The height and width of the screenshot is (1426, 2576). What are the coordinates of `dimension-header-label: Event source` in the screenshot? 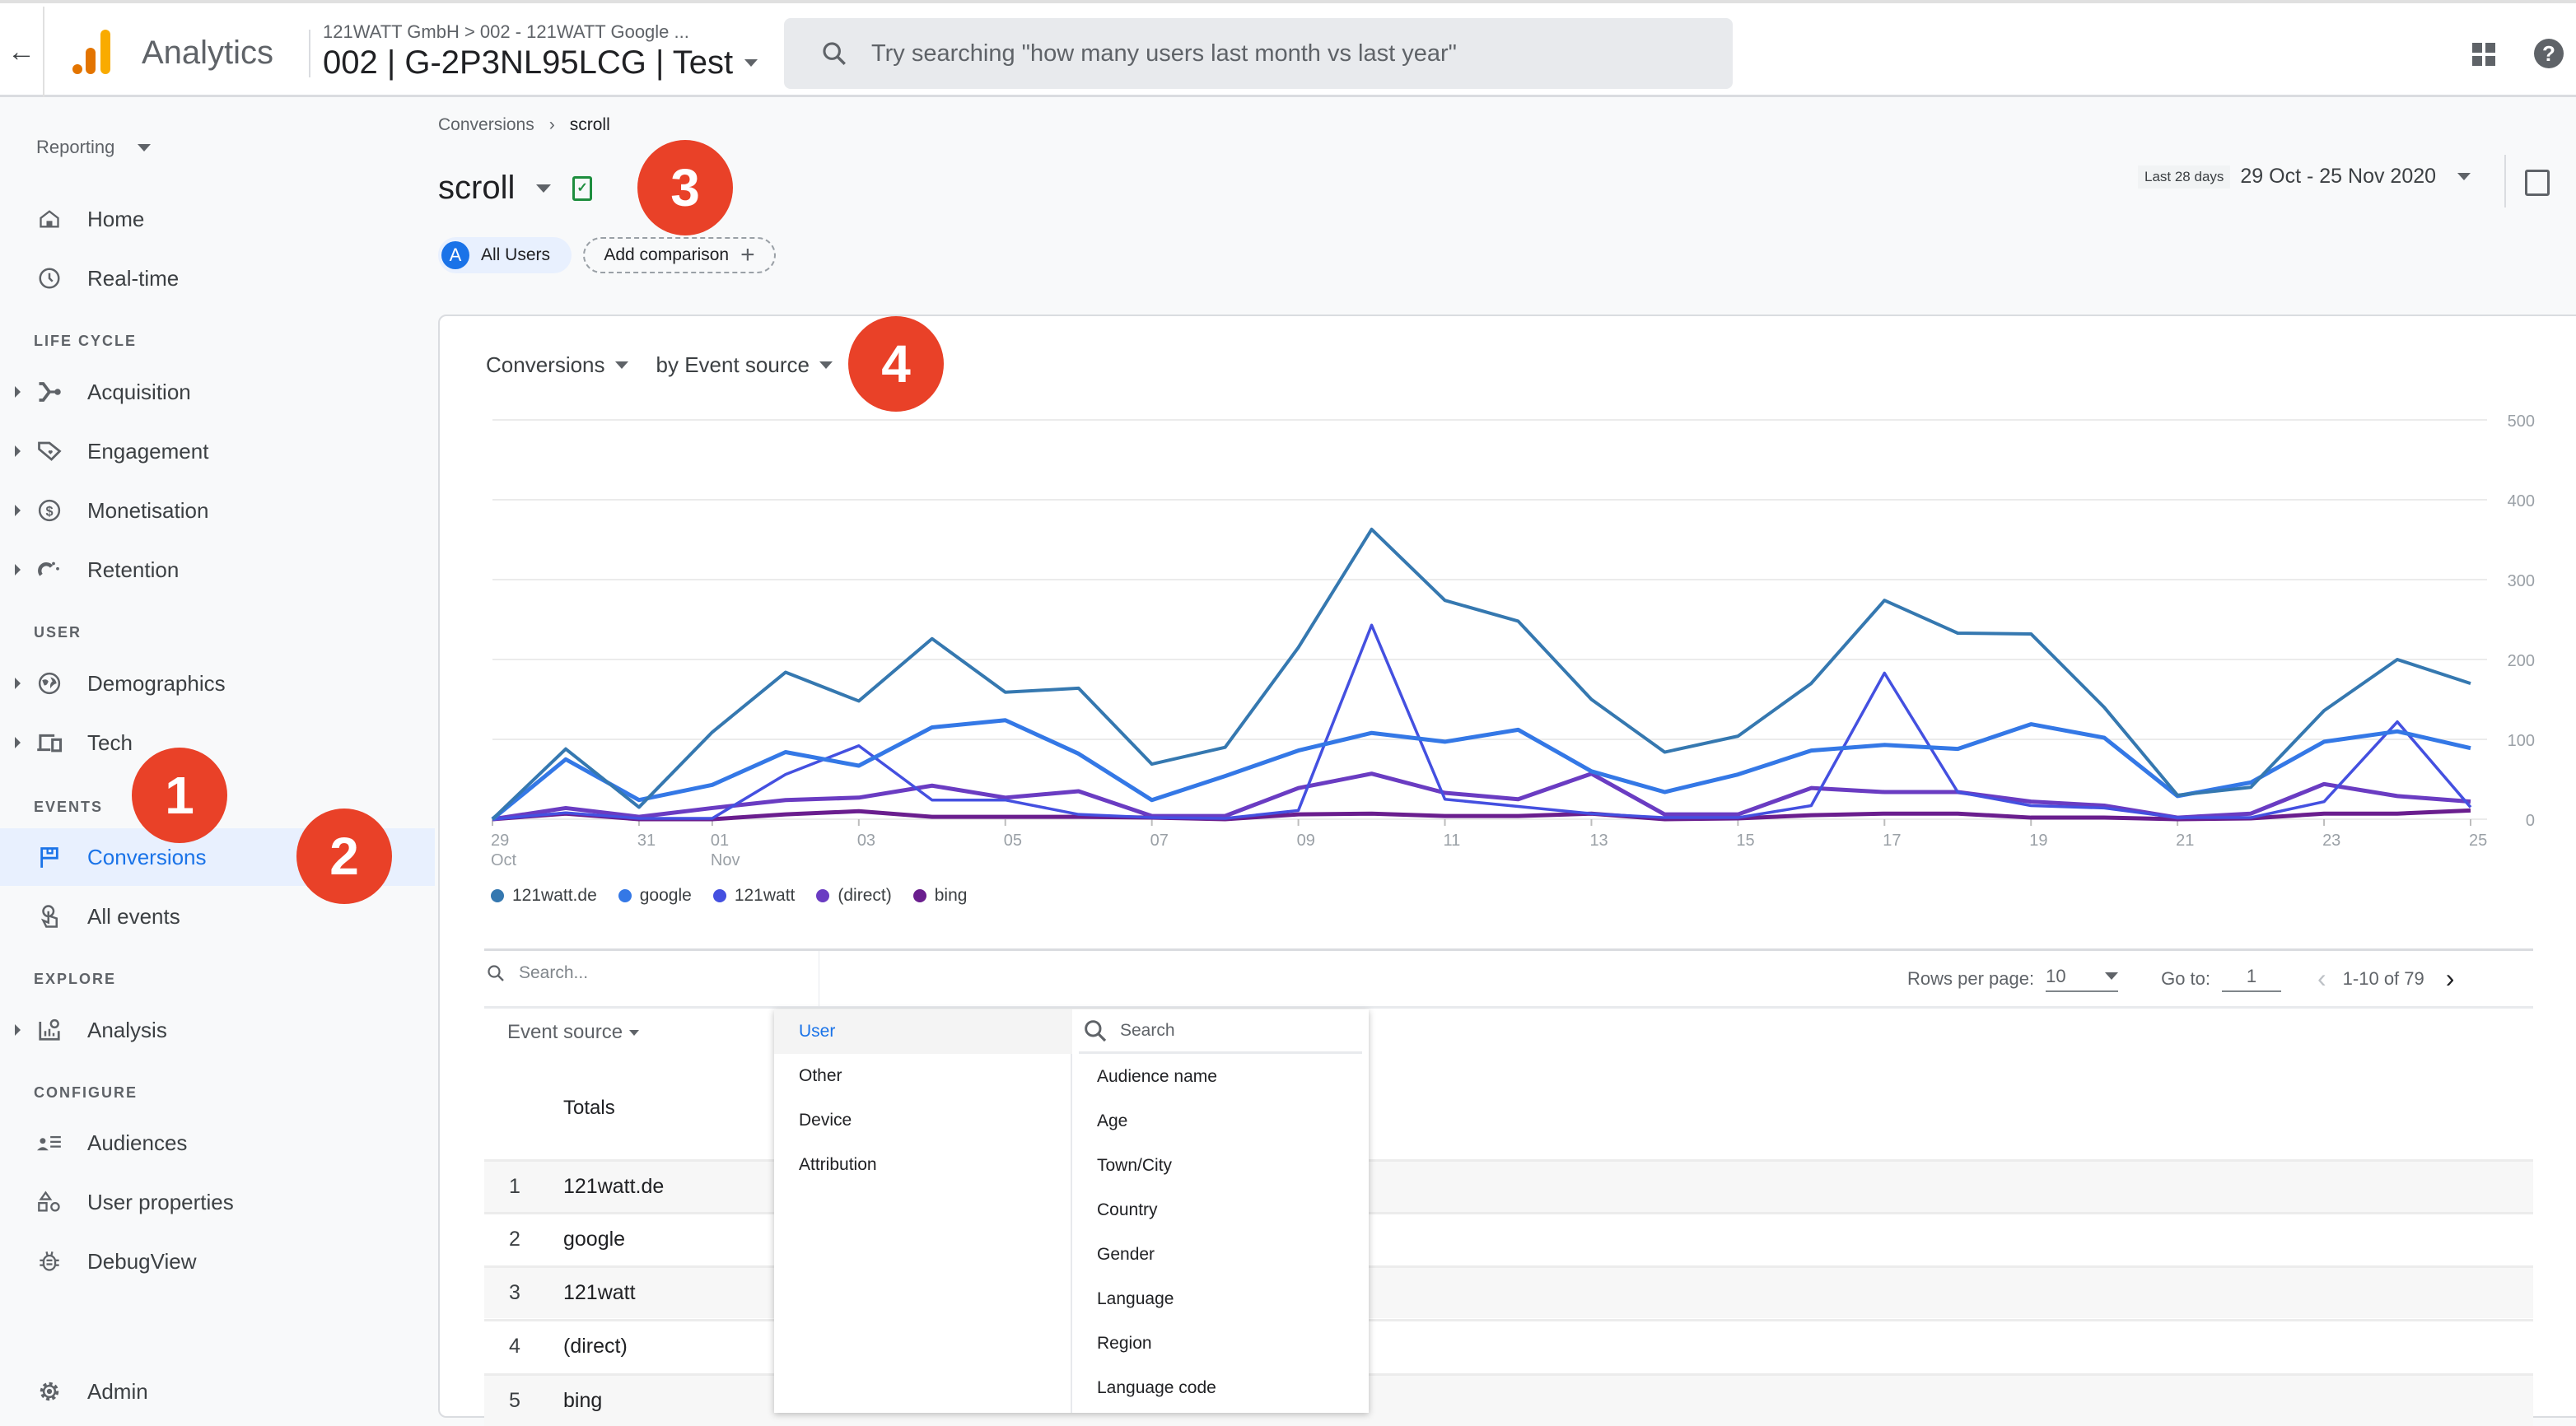 It's located at (565, 1032).